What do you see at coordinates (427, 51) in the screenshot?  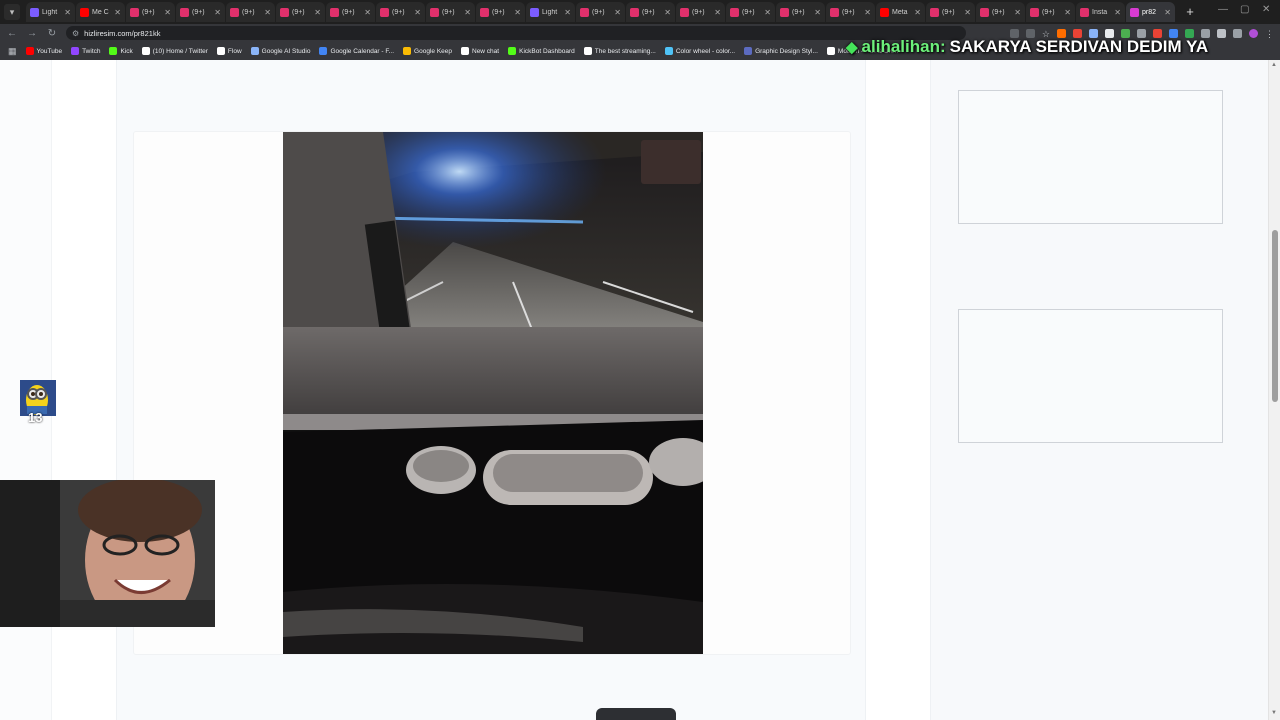 I see `bookmark-item: Google Keep` at bounding box center [427, 51].